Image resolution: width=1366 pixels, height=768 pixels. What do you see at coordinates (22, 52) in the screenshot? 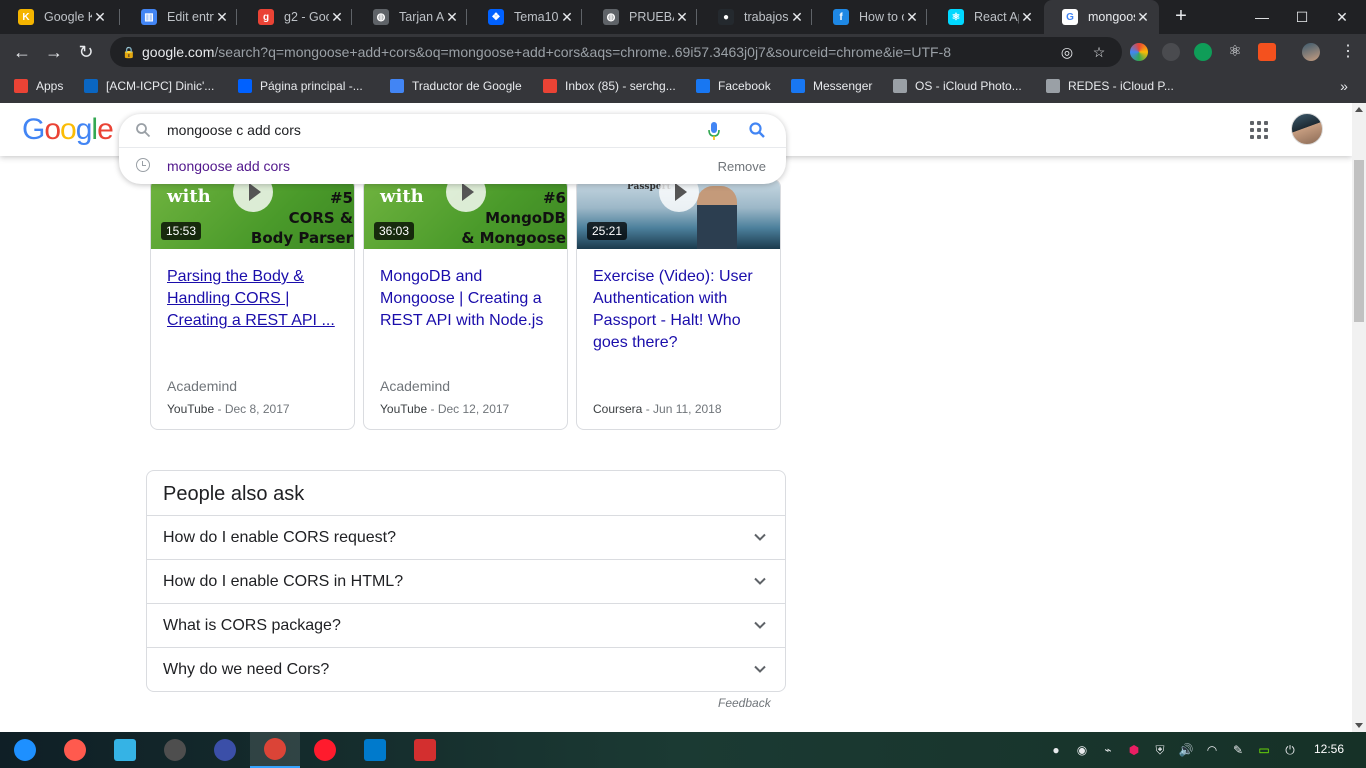
I see `back-icon: ←` at bounding box center [22, 52].